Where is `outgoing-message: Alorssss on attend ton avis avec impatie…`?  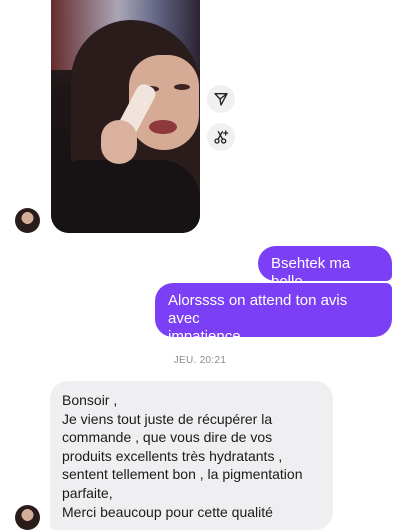
outgoing-message: Alorssss on attend ton avis avec impatie… is located at coordinates (273, 314).